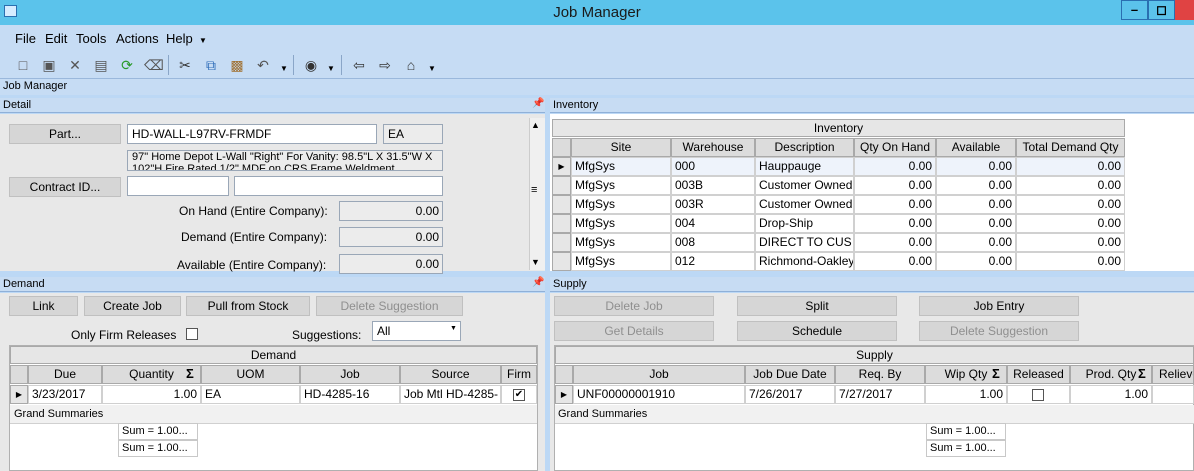  Describe the element at coordinates (179, 38) in the screenshot. I see `menu-help: Help` at that location.